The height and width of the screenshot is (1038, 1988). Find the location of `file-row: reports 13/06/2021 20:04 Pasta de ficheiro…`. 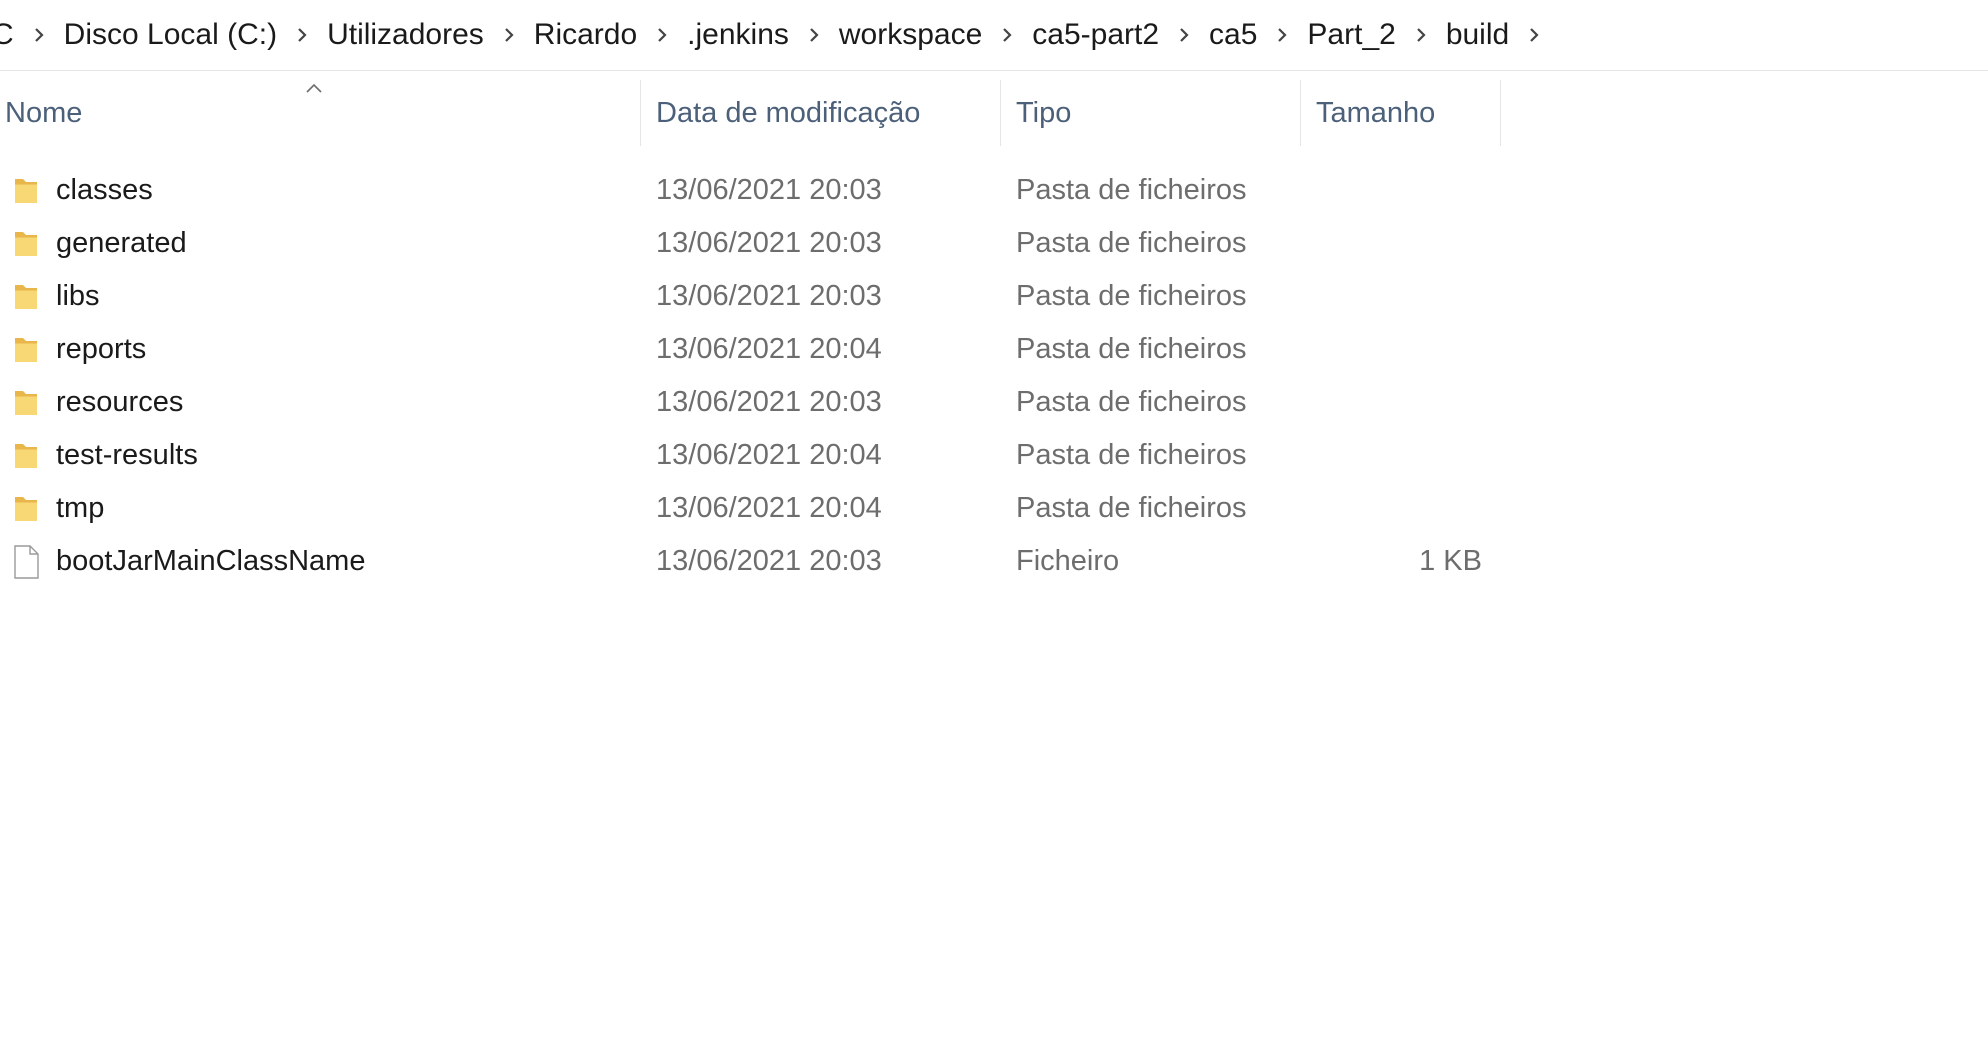

file-row: reports 13/06/2021 20:04 Pasta de ficheiro… is located at coordinates (750, 349).